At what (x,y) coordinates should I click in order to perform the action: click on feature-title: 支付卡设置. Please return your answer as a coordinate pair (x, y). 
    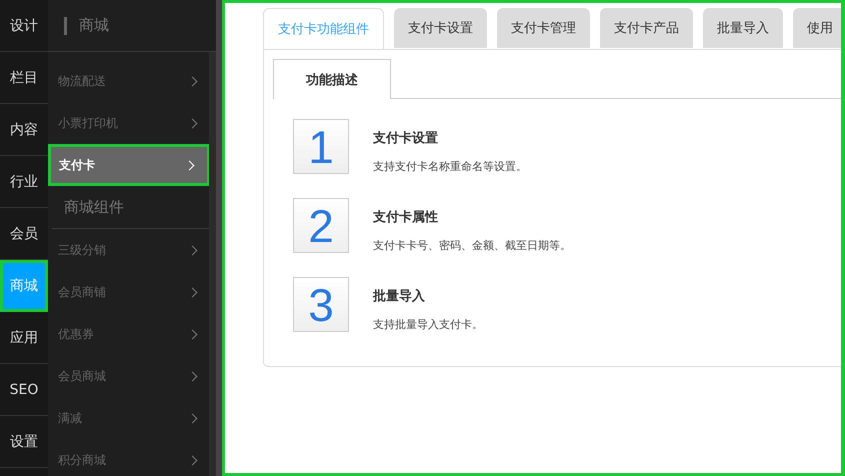
    Looking at the image, I should click on (406, 138).